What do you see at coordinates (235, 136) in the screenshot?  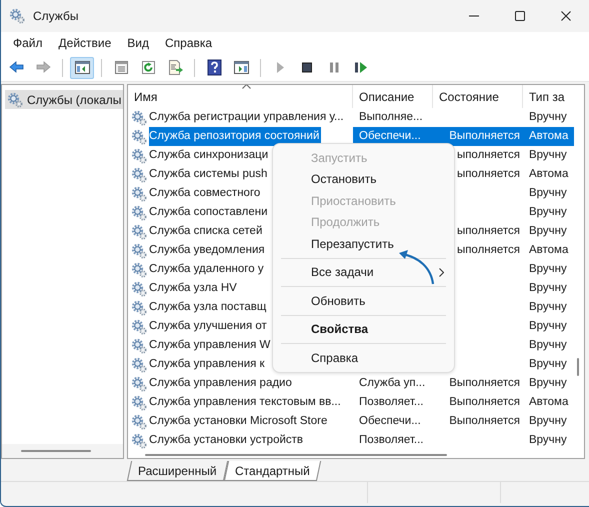 I see `service-name: Служба репозитория состояний` at bounding box center [235, 136].